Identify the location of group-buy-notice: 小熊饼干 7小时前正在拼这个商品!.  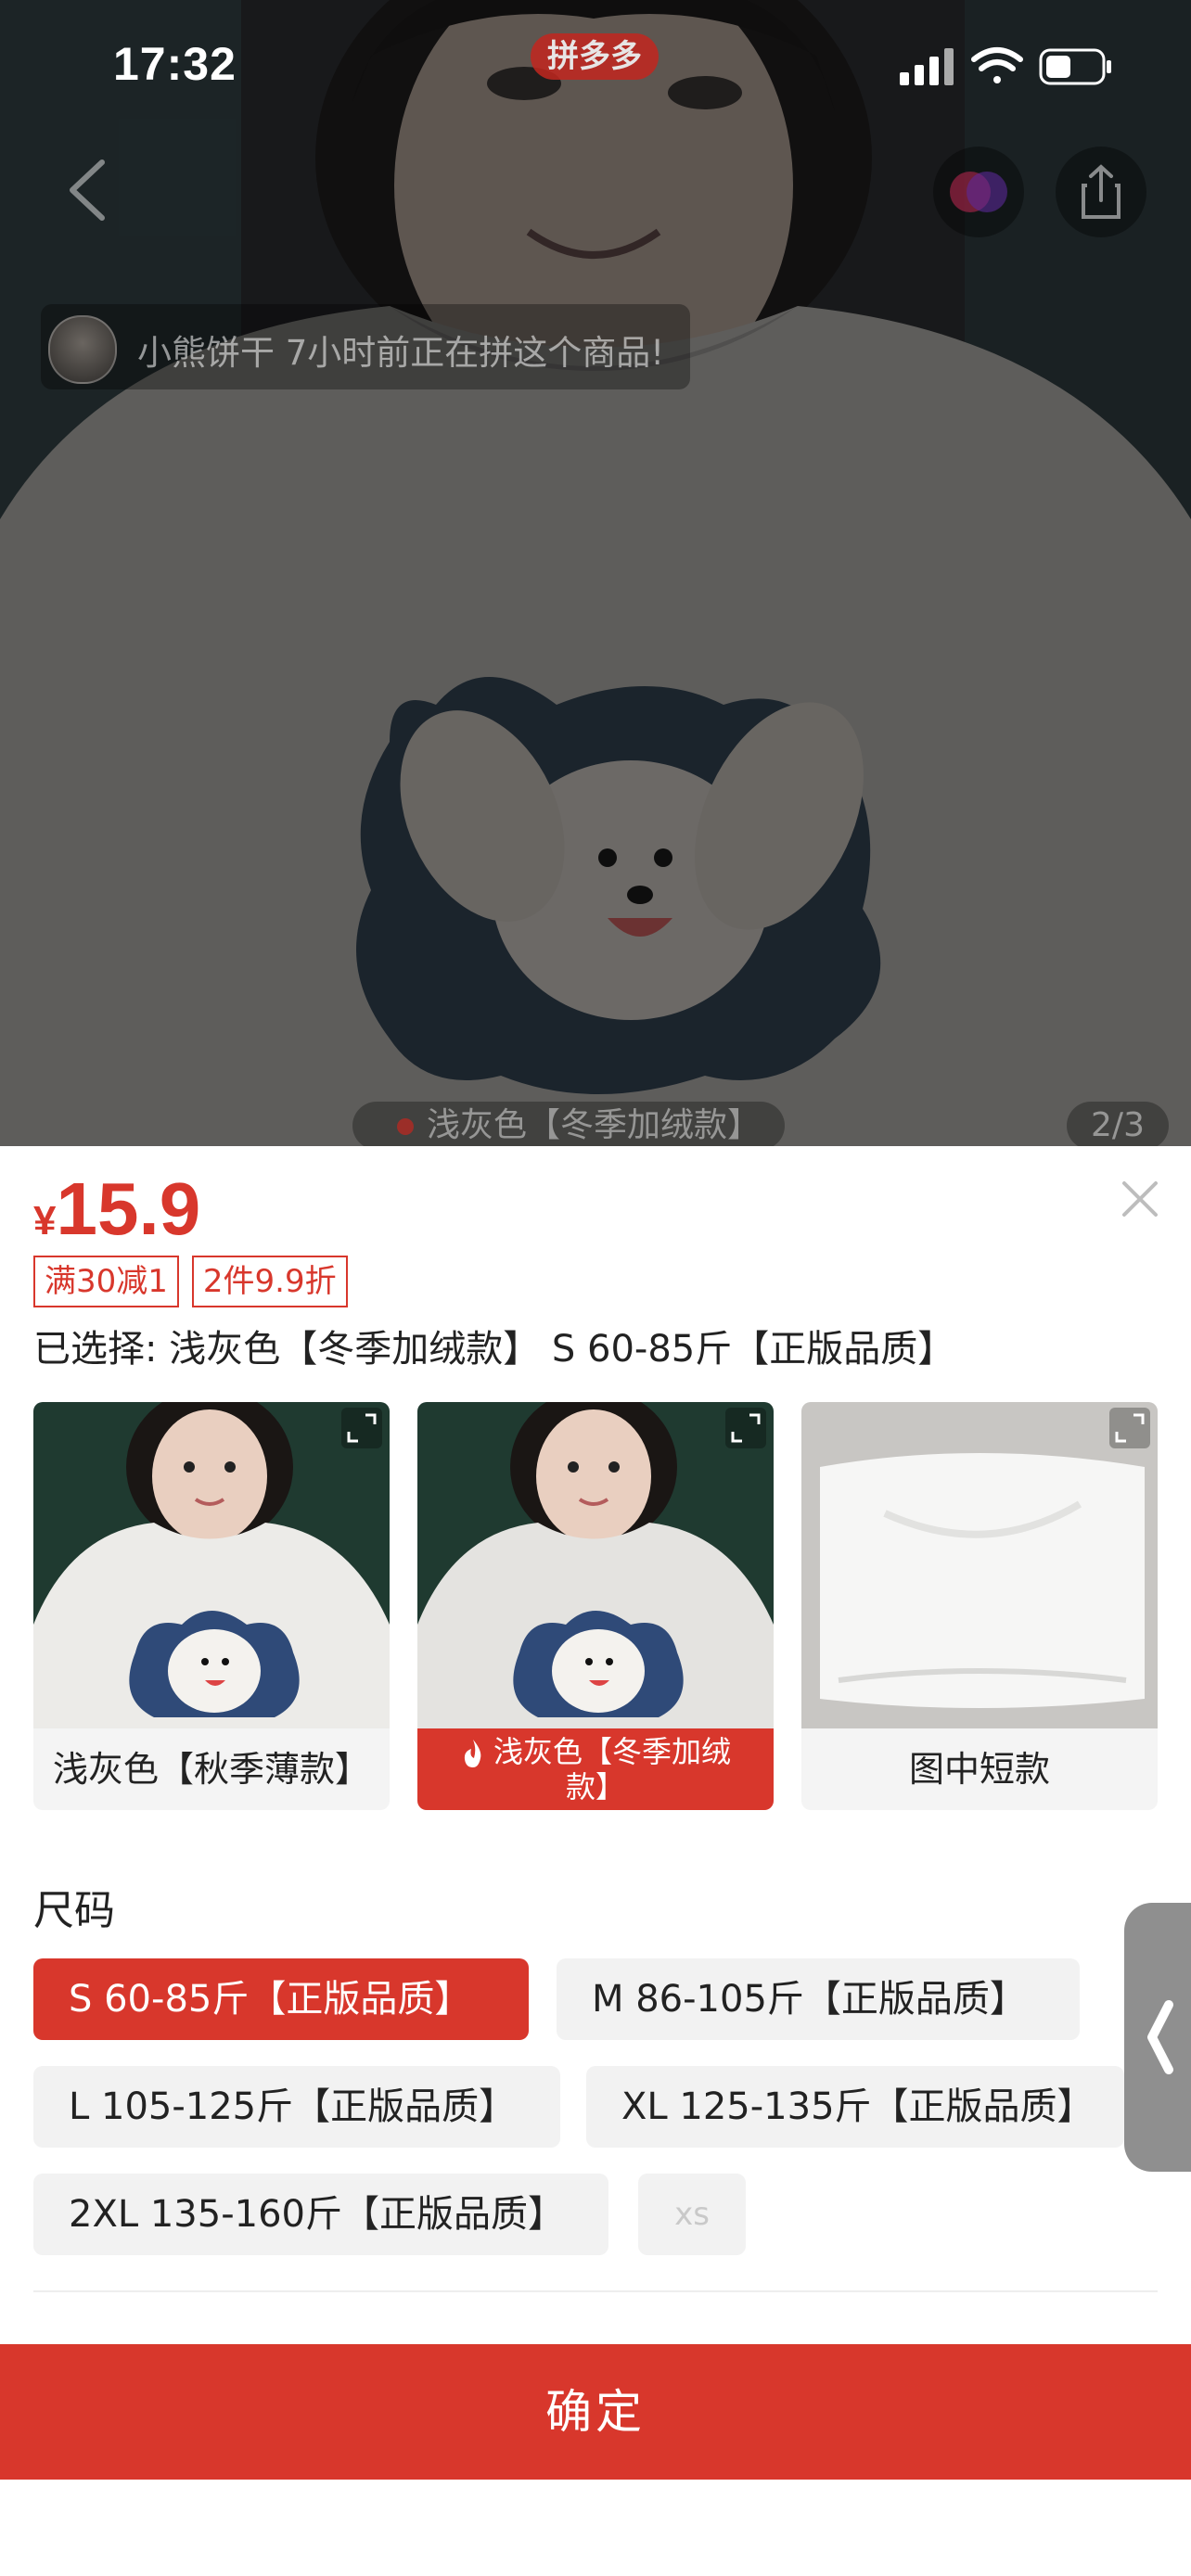
(365, 346).